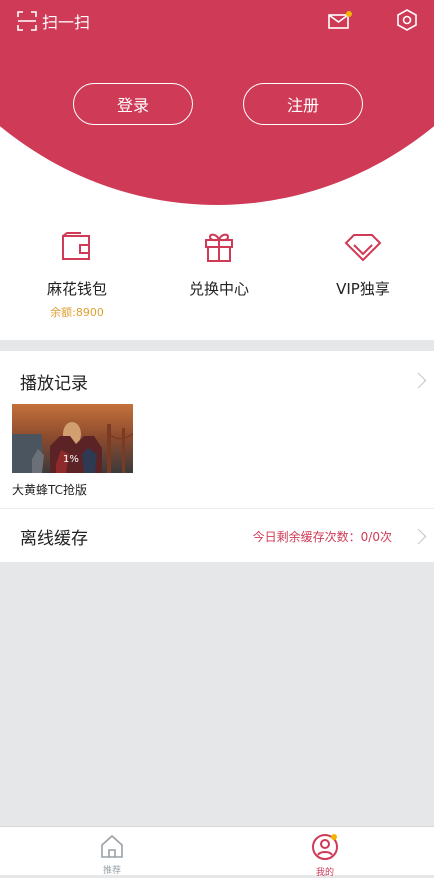  I want to click on wallet-entry: 麻花钱包 余额:8900, so click(77, 273).